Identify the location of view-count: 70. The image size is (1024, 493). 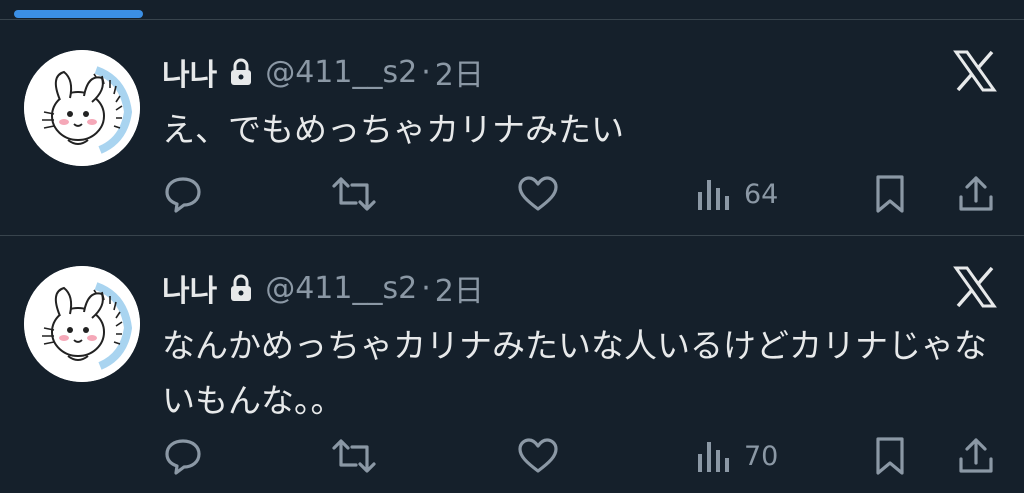
(761, 456).